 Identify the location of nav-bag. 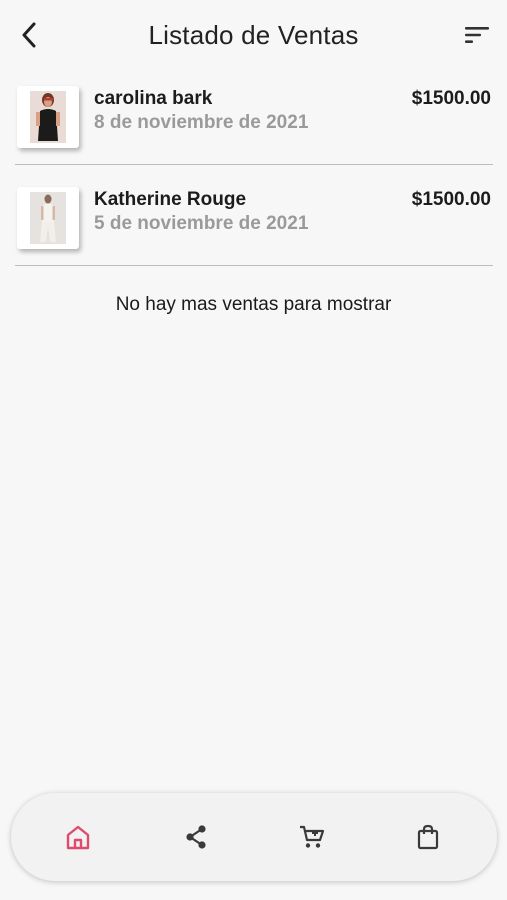
(428, 837).